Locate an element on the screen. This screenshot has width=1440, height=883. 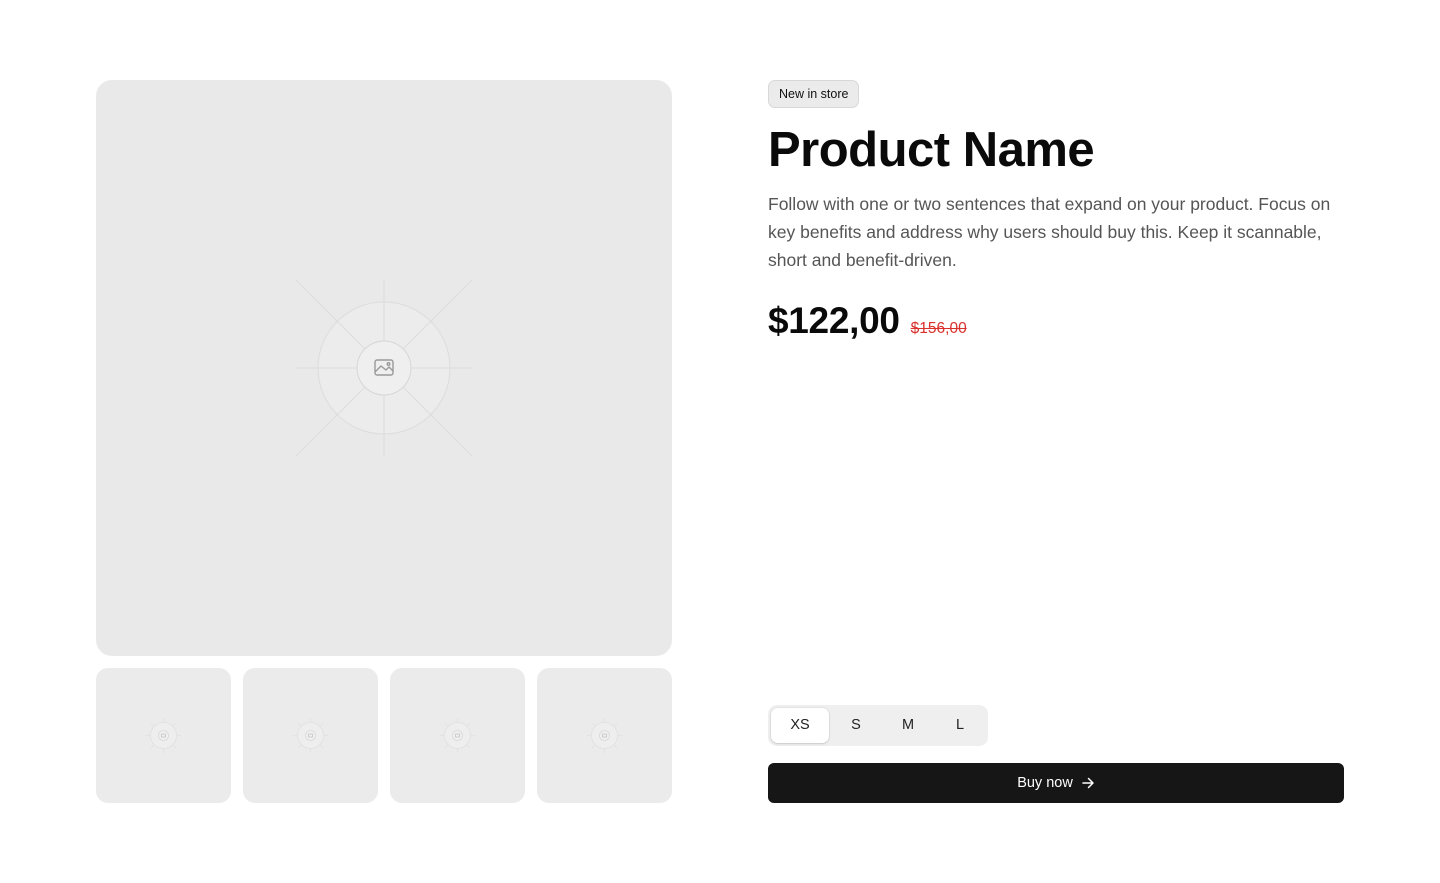
purchase-controls: XS S M L Buy now is located at coordinates (1056, 754).